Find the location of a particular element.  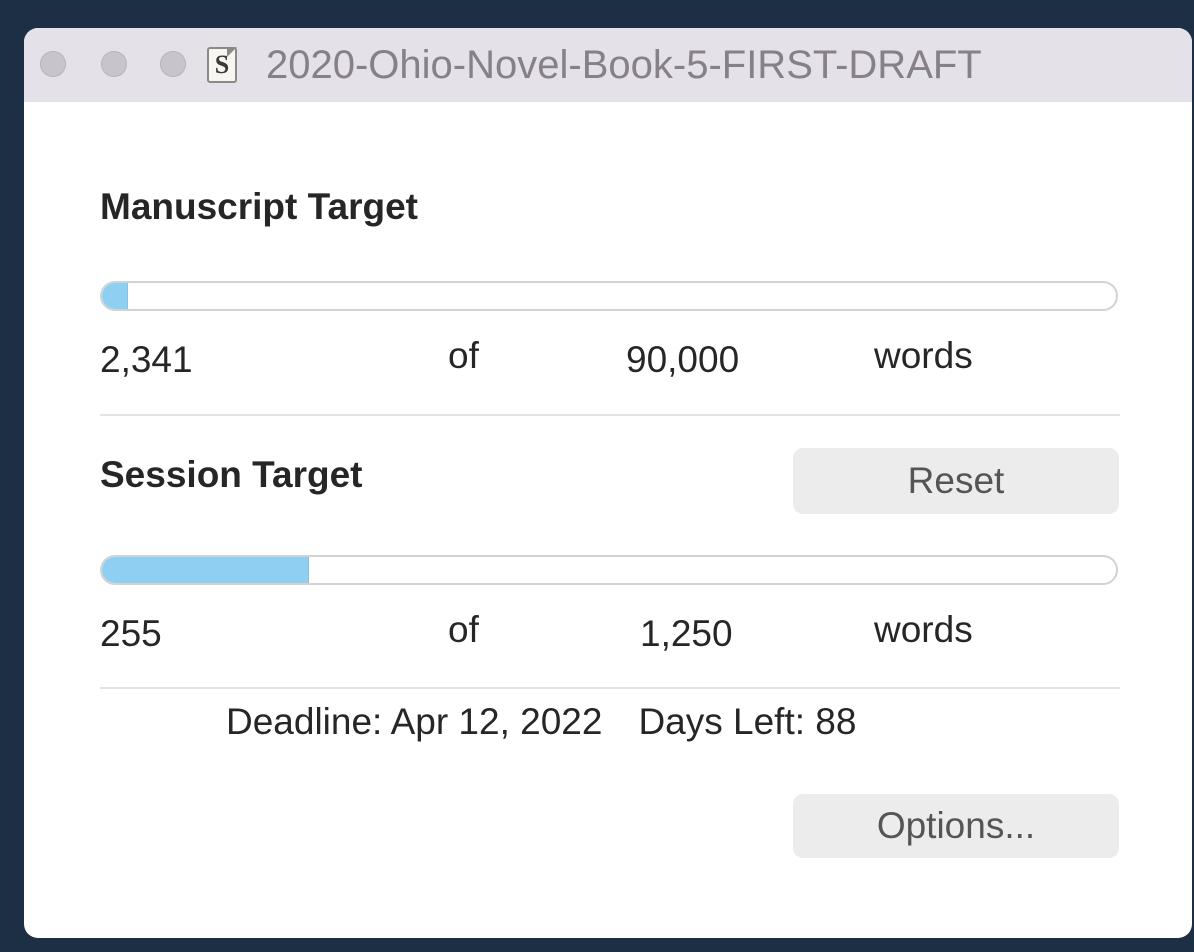

scrivener-document-icon: S is located at coordinates (222, 65).